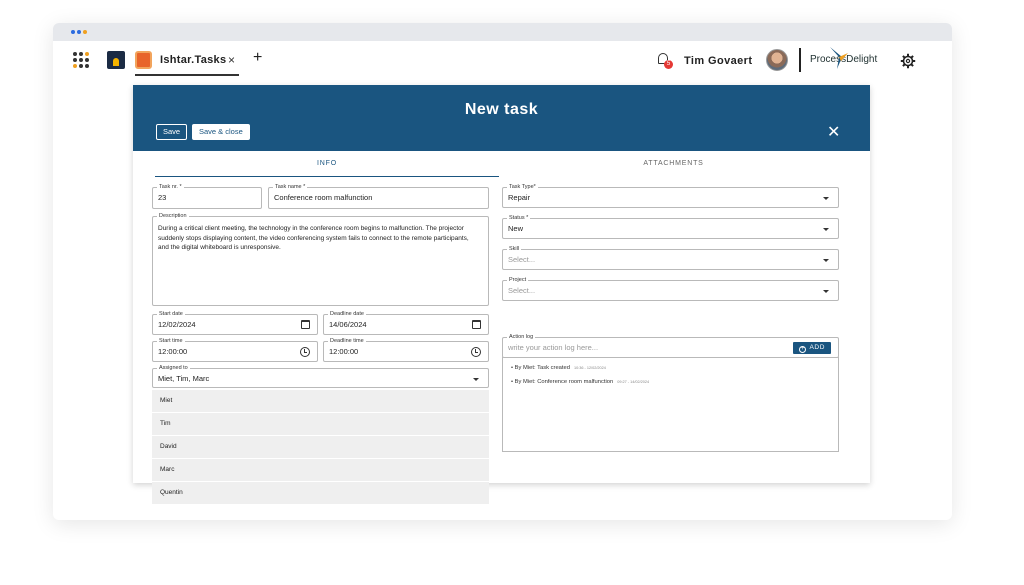 Image resolution: width=1024 pixels, height=585 pixels. Describe the element at coordinates (564, 382) in the screenshot. I see `log-entry-text: By Miet: Conference room malfunction` at that location.